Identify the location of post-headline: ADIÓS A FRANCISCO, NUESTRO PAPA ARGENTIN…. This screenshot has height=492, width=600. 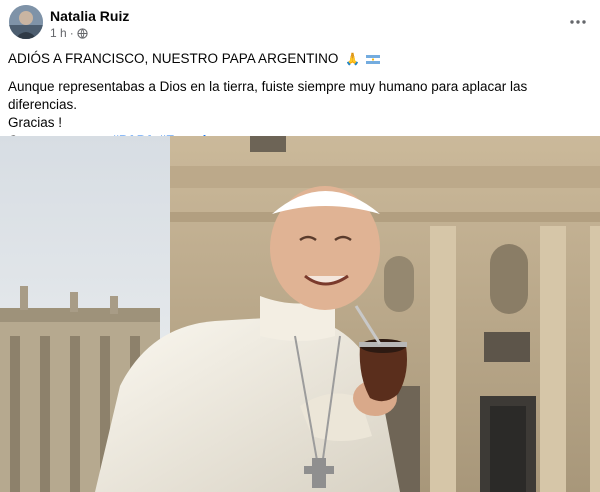
(300, 59).